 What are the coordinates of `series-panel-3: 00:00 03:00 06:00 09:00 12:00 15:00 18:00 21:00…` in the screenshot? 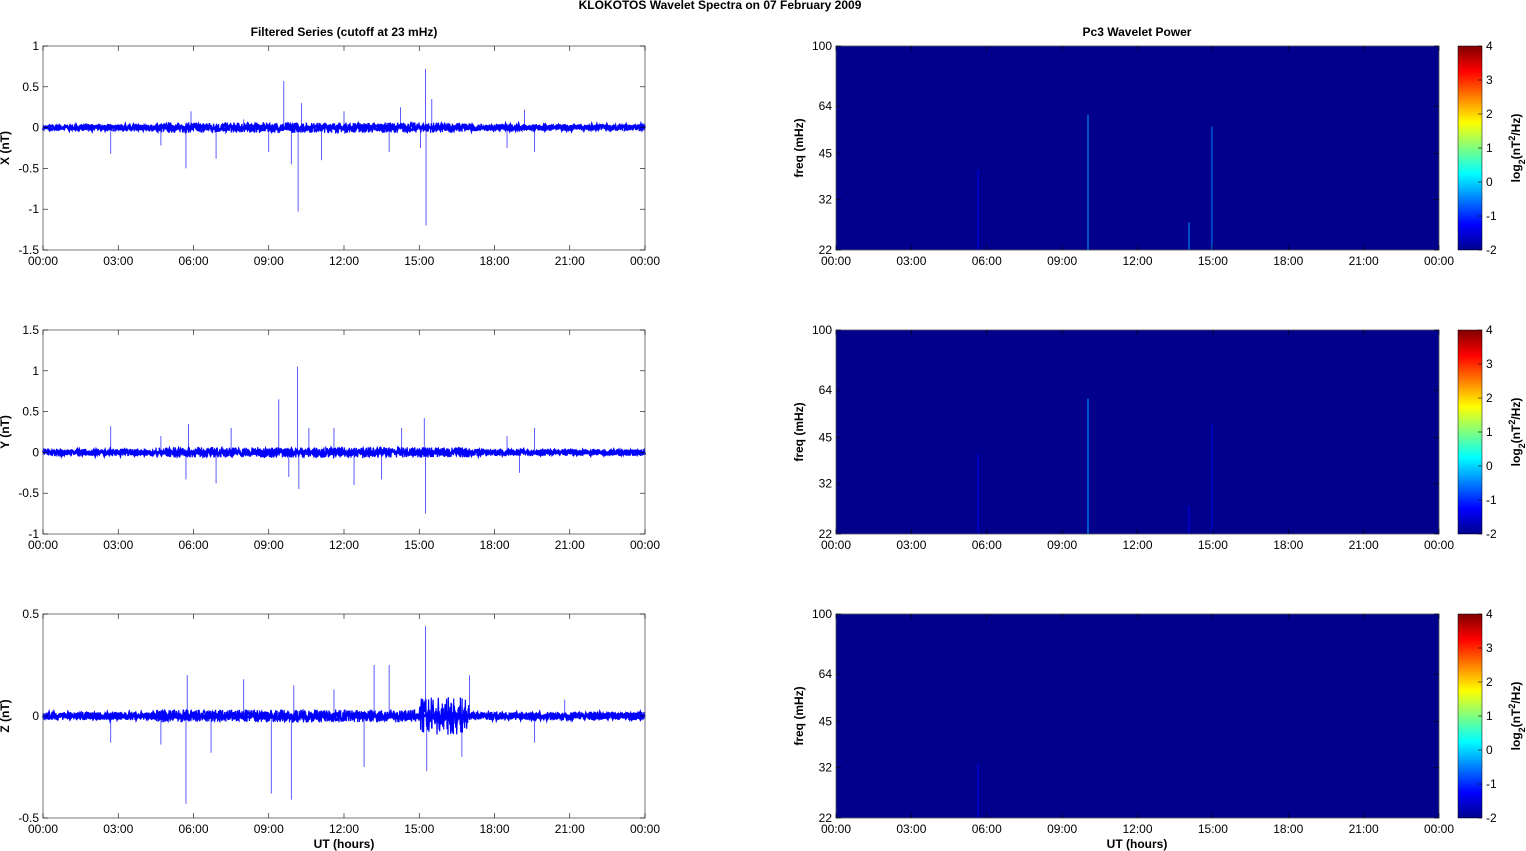 It's located at (330, 721).